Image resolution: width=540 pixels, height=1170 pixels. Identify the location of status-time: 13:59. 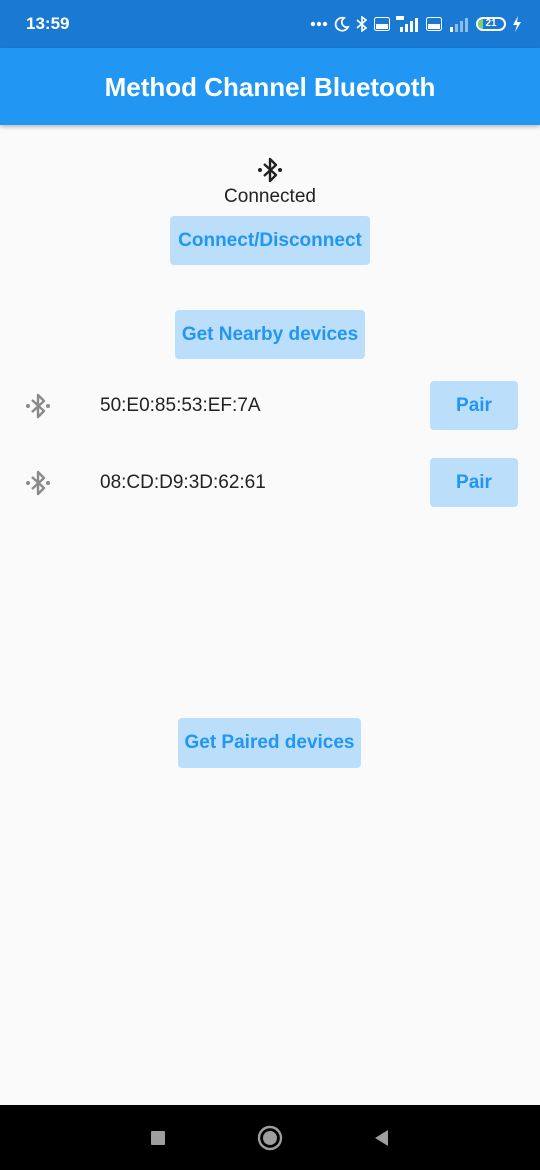
(48, 23).